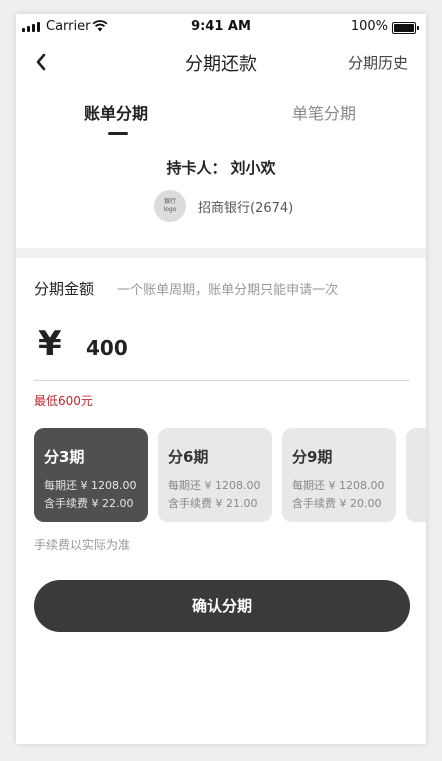  I want to click on amount-label-row: 分期金额 一个账单周期，账单分期只能申请一次, so click(186, 288).